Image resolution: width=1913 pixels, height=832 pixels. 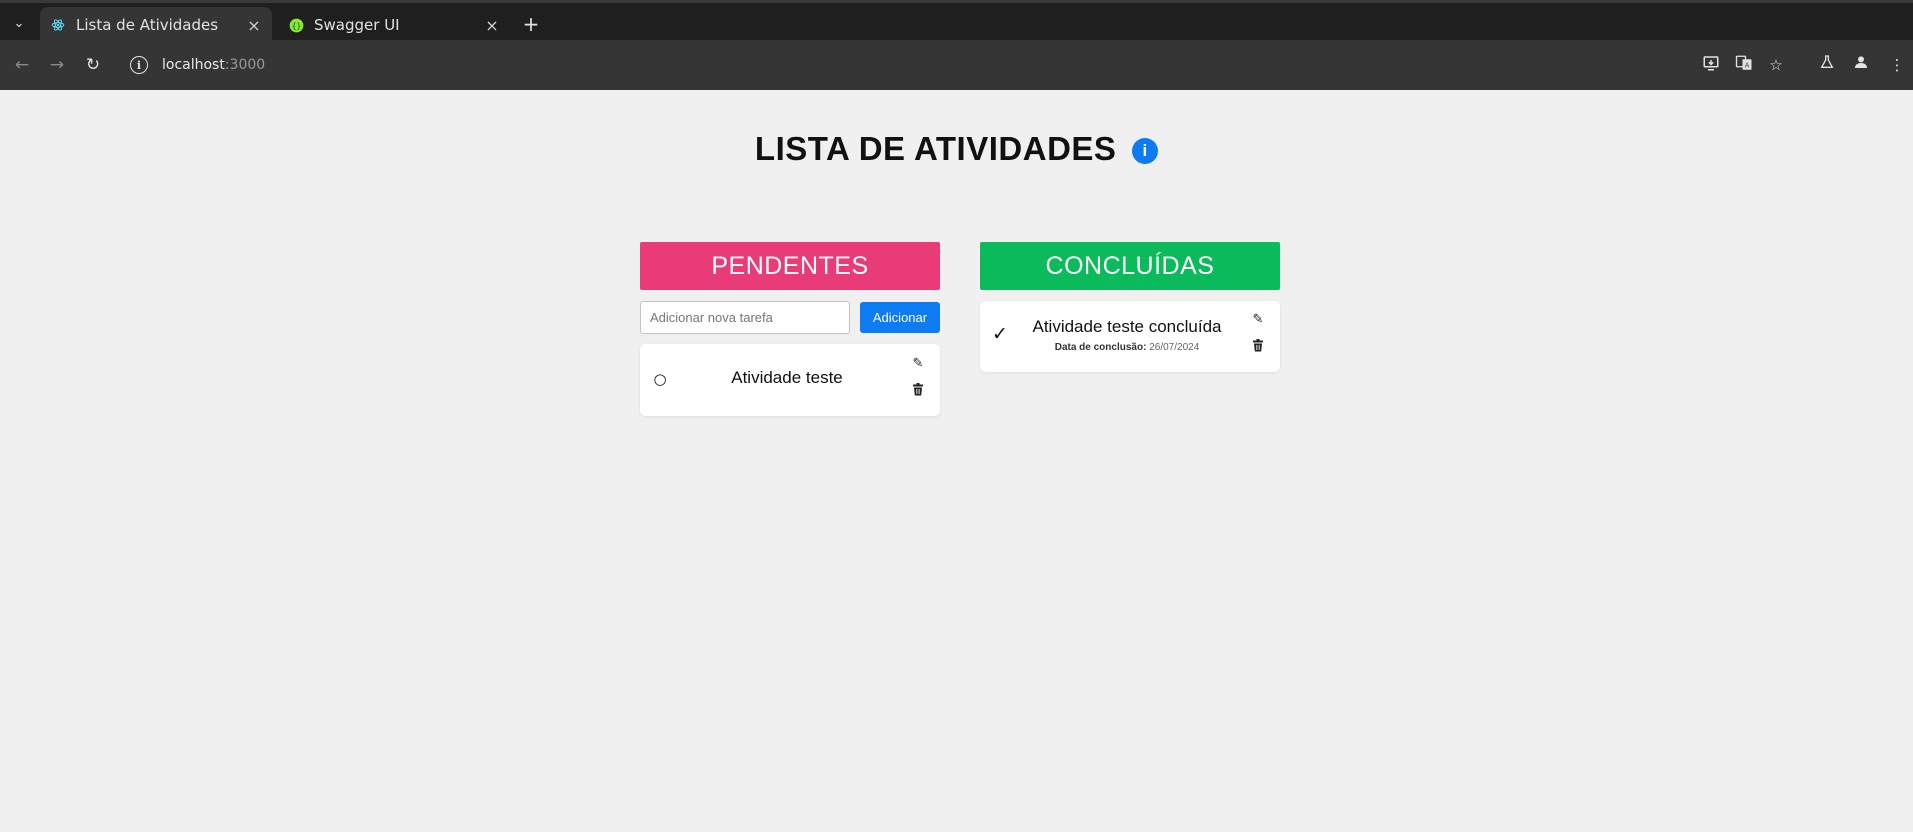 What do you see at coordinates (357, 25) in the screenshot?
I see `tab-title: Swagger UI` at bounding box center [357, 25].